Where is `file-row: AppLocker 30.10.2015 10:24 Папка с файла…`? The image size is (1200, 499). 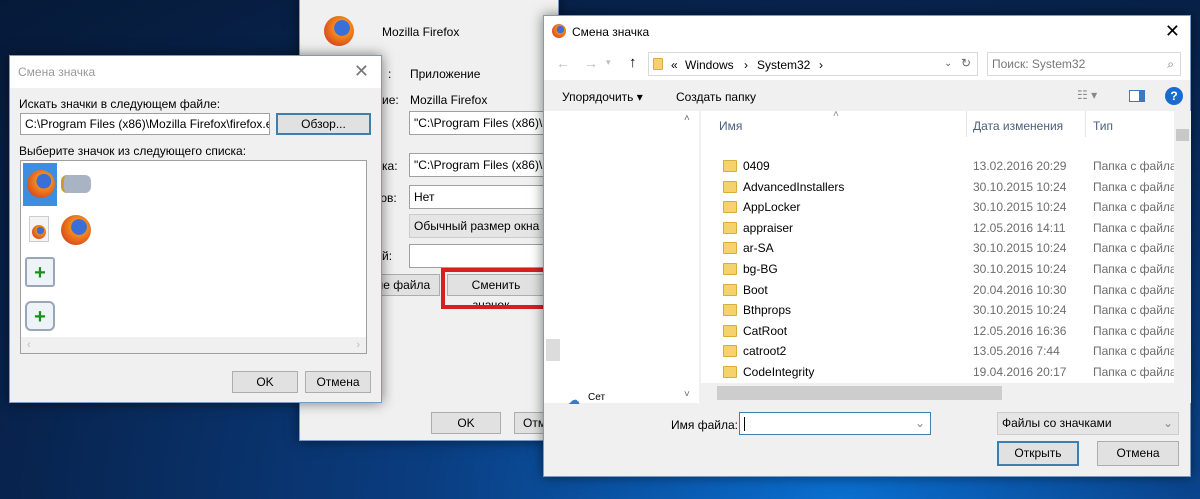 file-row: AppLocker 30.10.2015 10:24 Папка с файла… is located at coordinates (946, 207).